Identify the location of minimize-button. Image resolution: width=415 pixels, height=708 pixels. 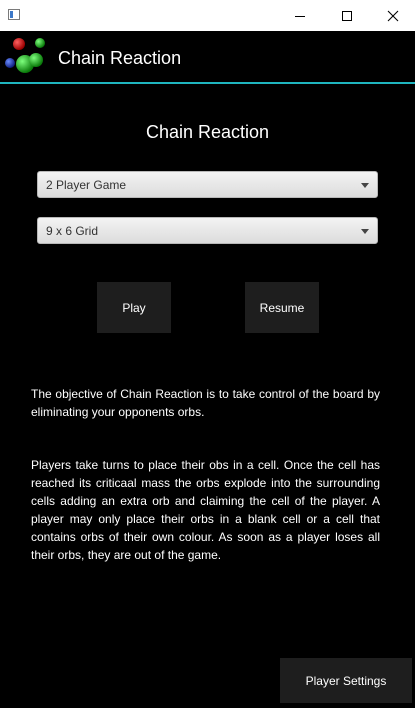
(300, 15).